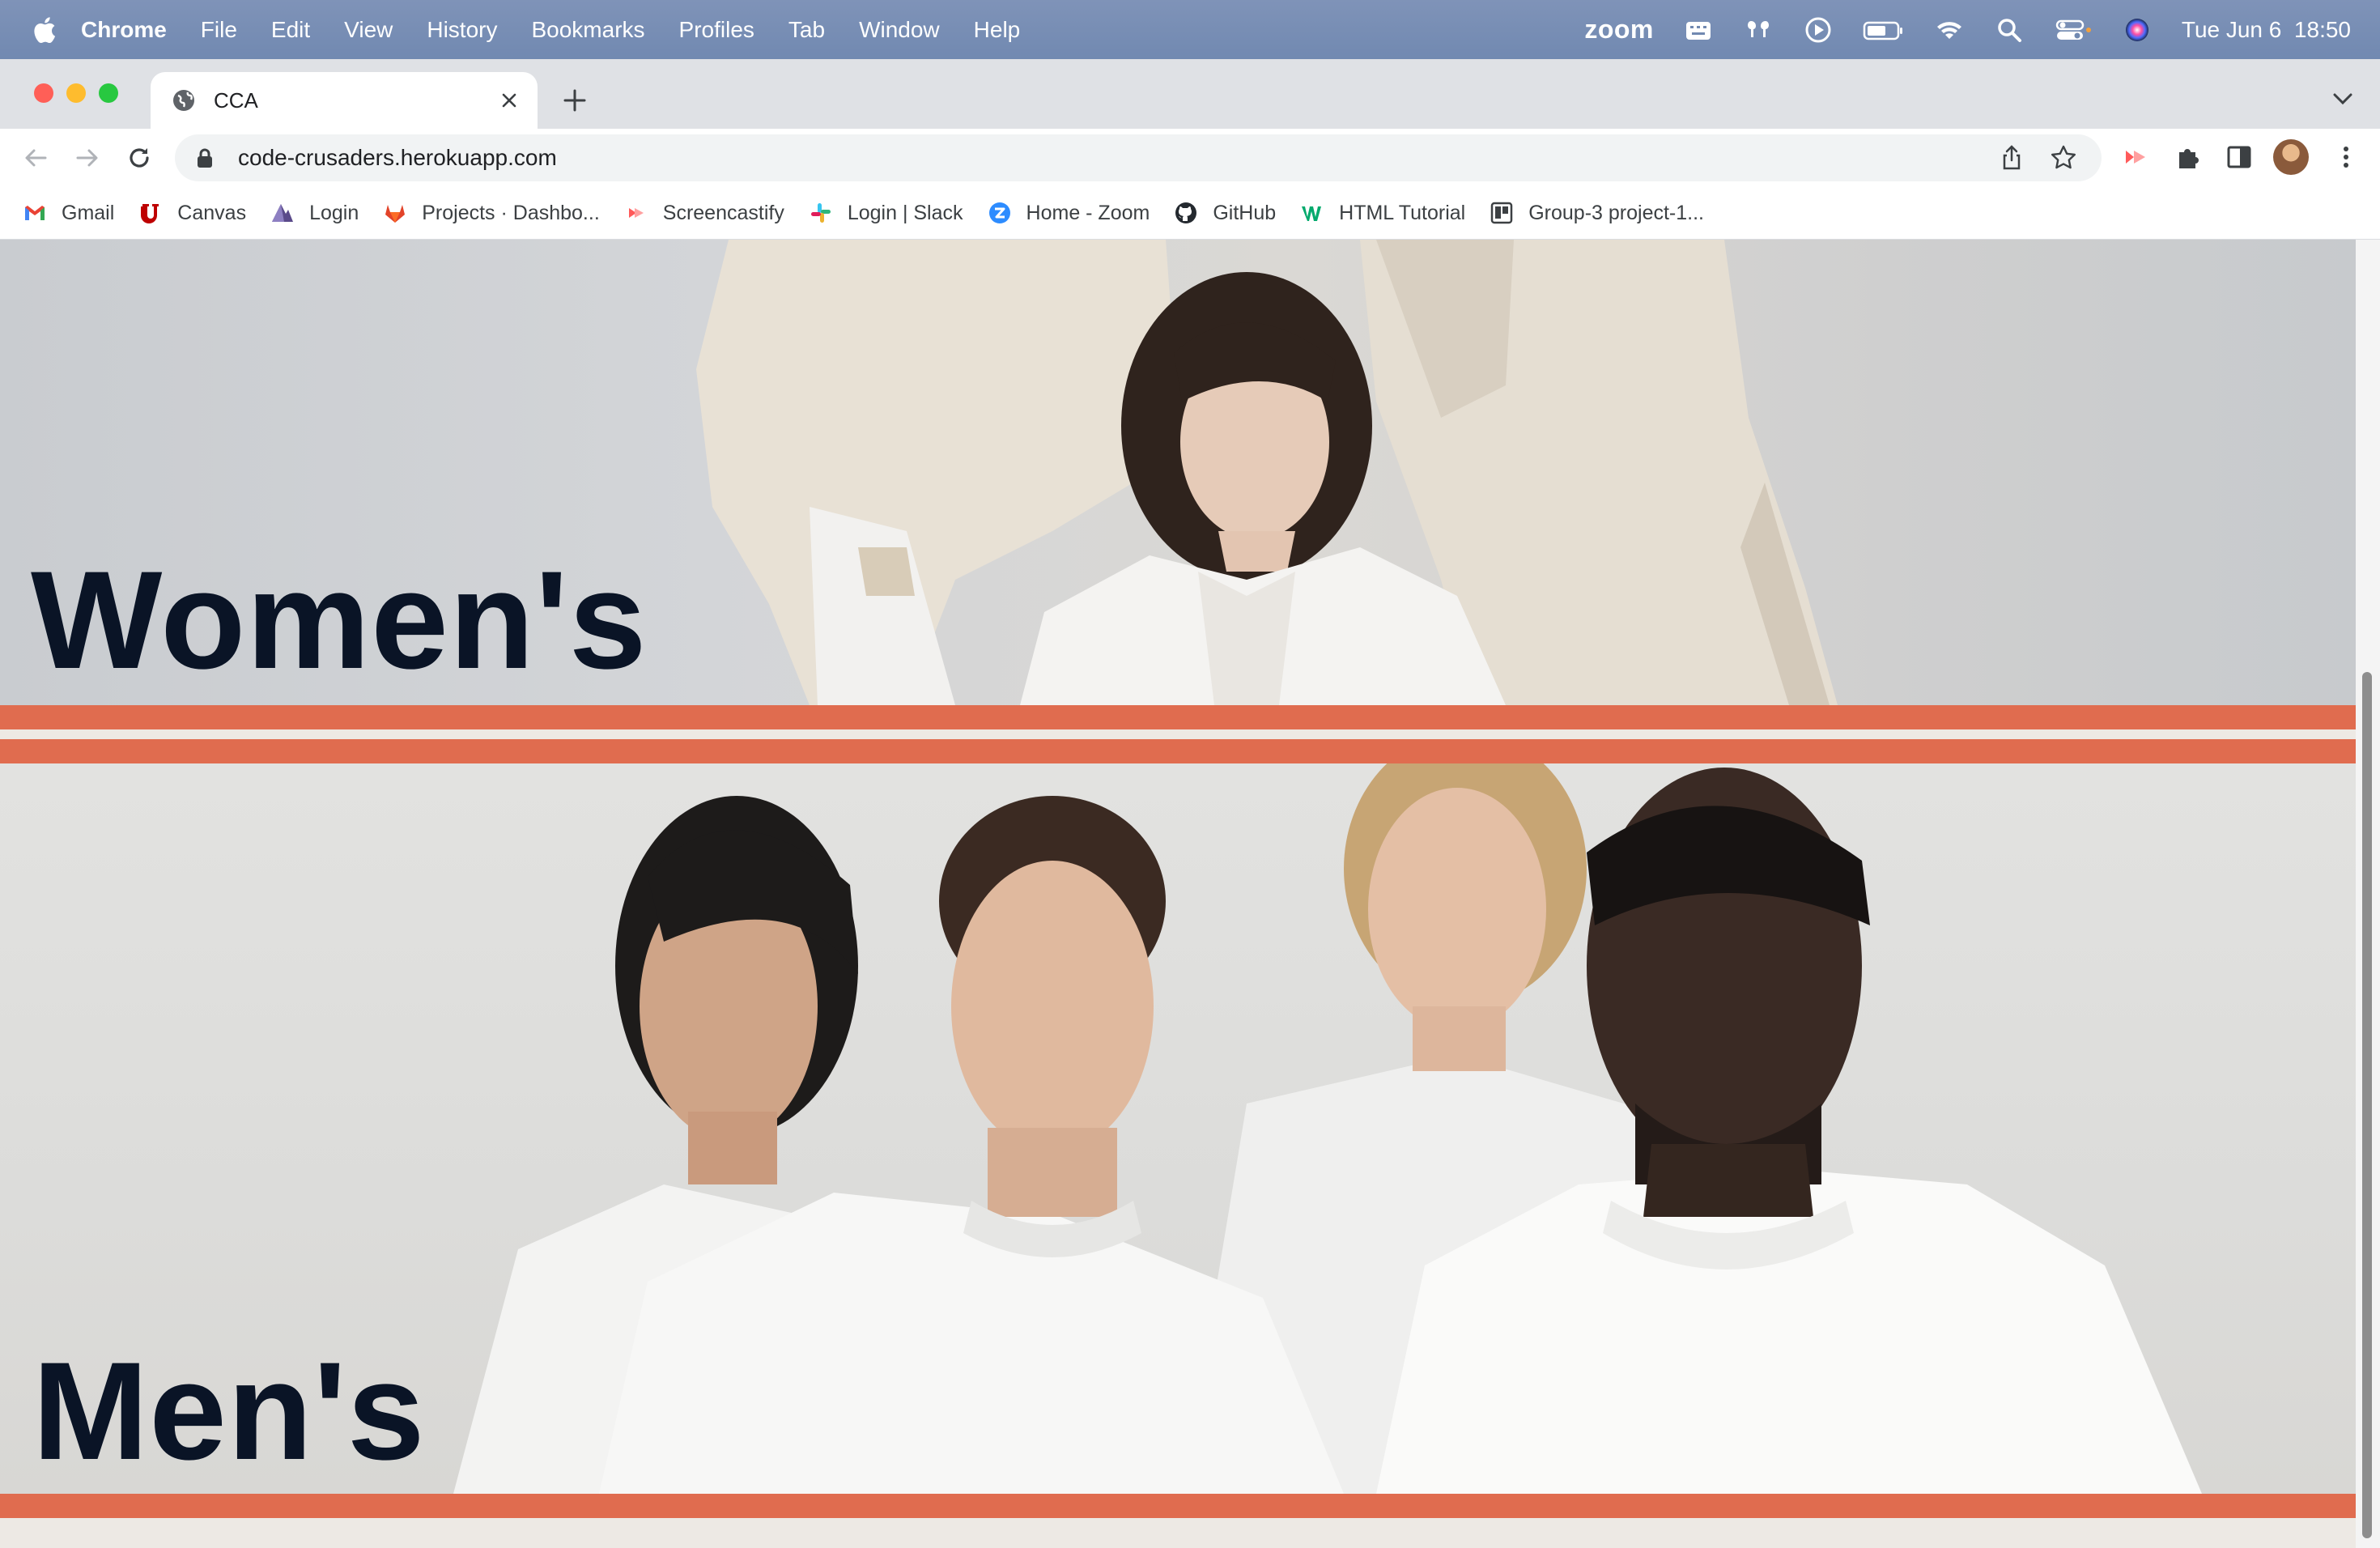 This screenshot has height=1548, width=2380. I want to click on window-minimize-button, so click(76, 93).